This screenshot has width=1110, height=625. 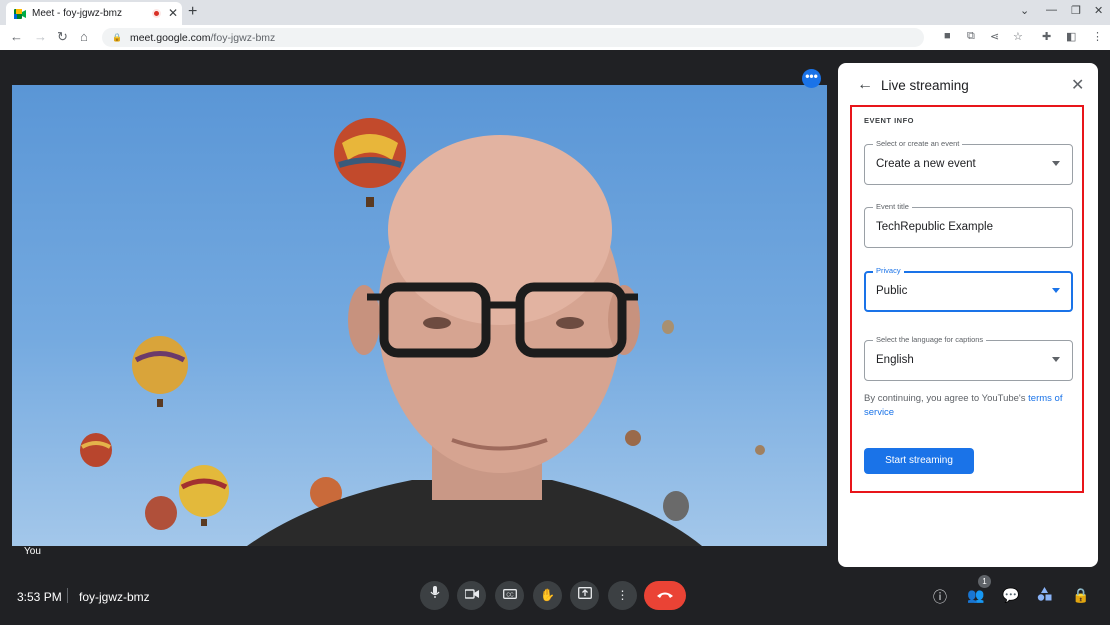 What do you see at coordinates (926, 164) in the screenshot?
I see `field-value: Create a new event` at bounding box center [926, 164].